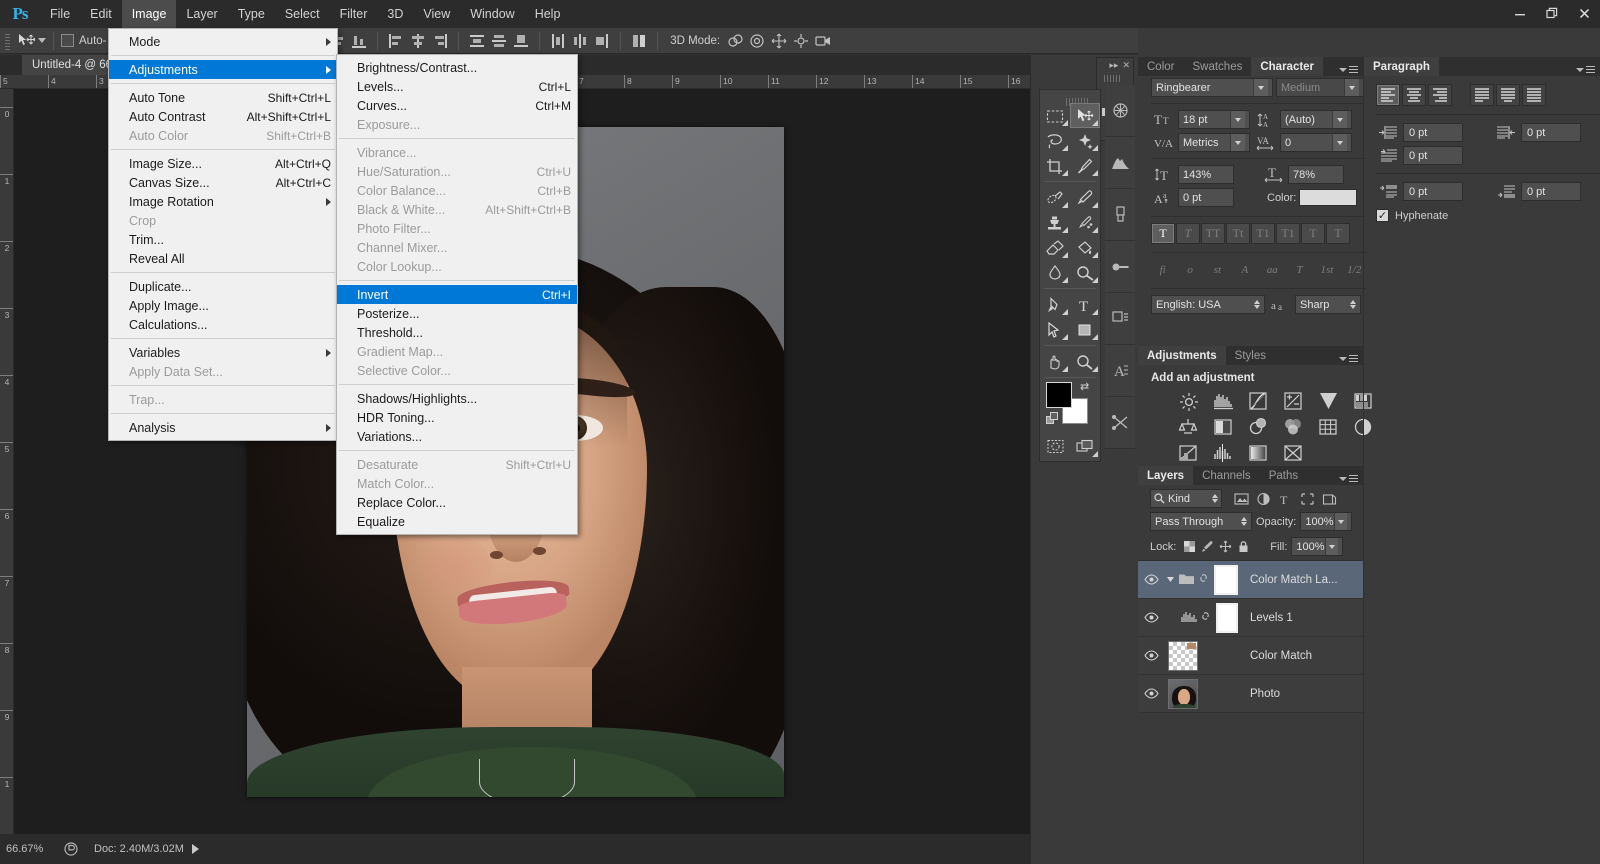 The width and height of the screenshot is (1600, 864). Describe the element at coordinates (1433, 132) in the screenshot. I see `indent-left-field: 0 pt` at that location.